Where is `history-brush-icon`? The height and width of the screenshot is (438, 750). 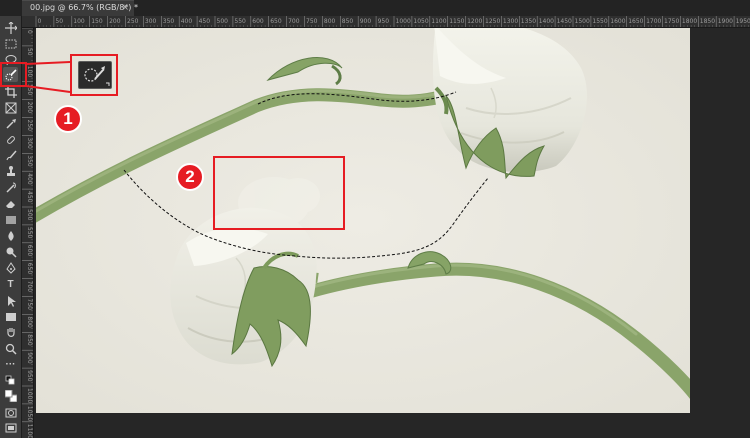
history-brush-icon is located at coordinates (10, 187).